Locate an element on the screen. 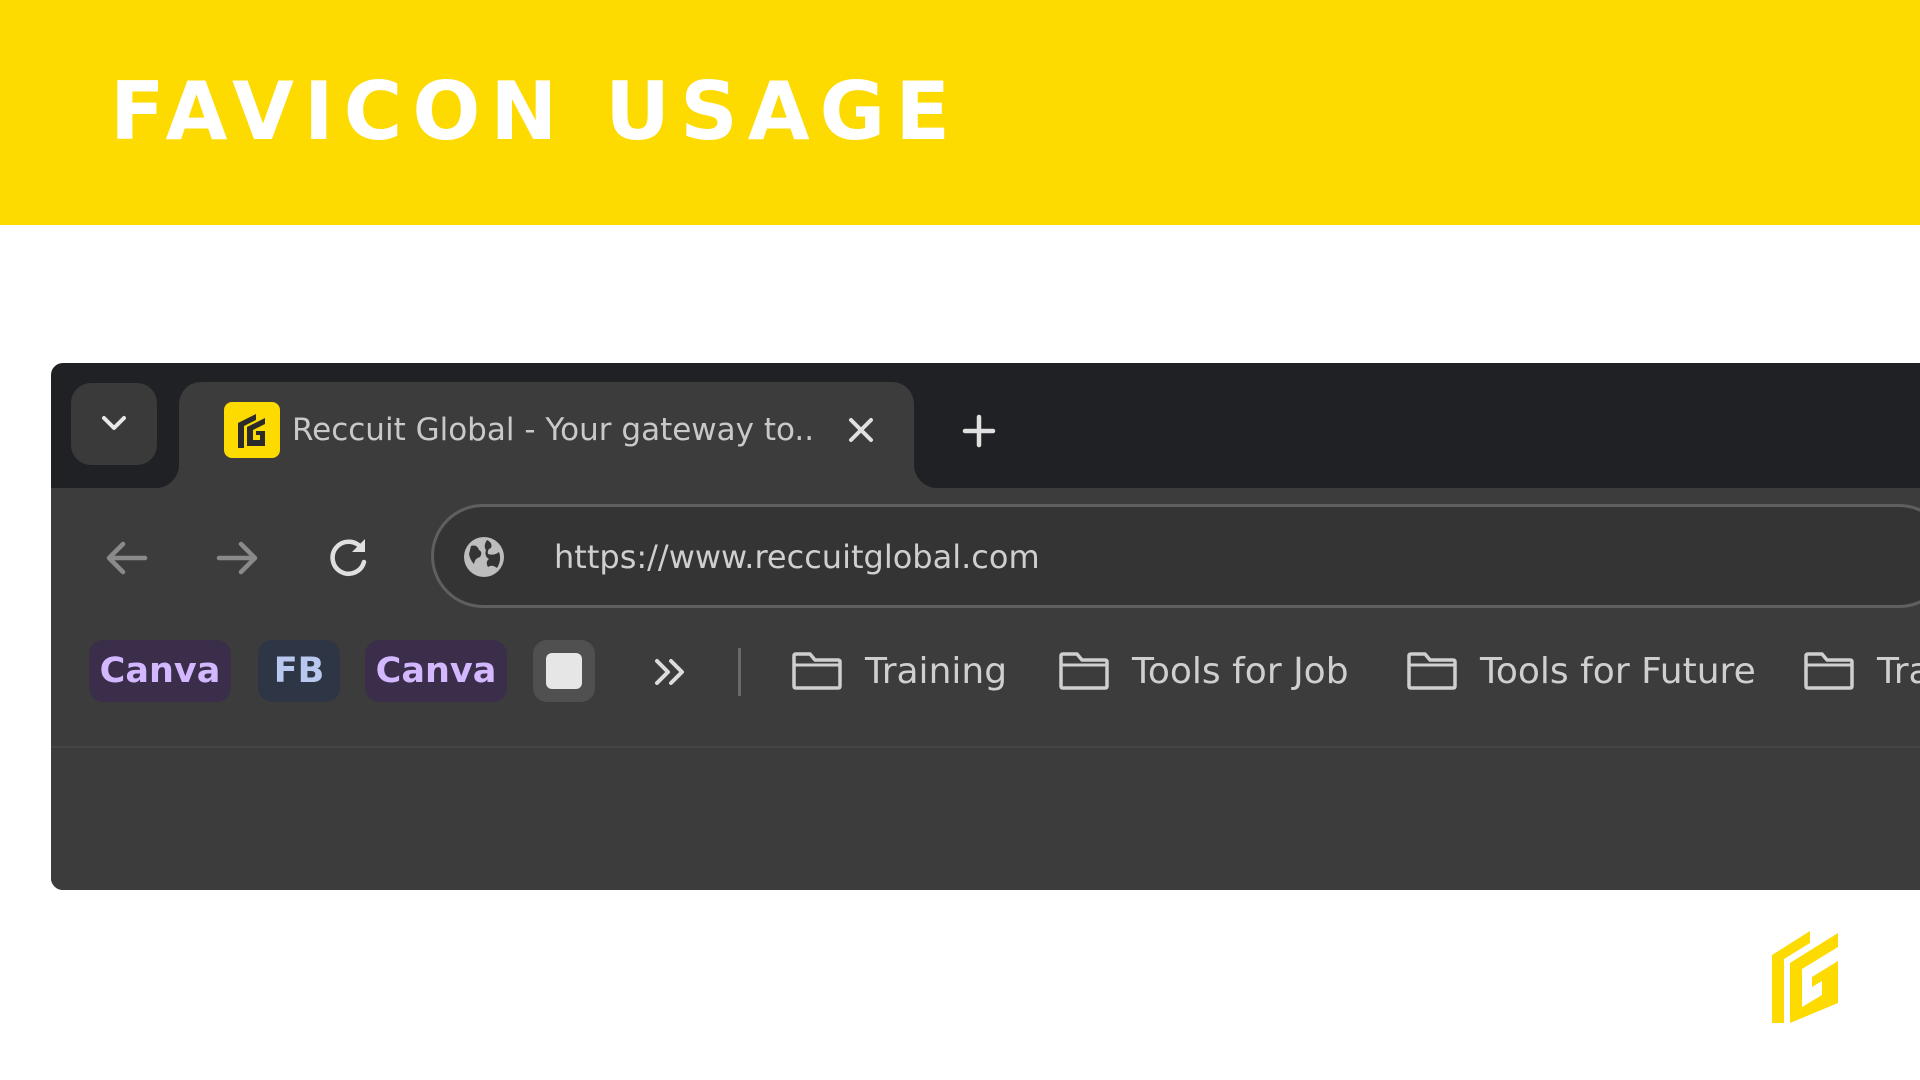 The width and height of the screenshot is (1920, 1080). forward-button is located at coordinates (238, 558).